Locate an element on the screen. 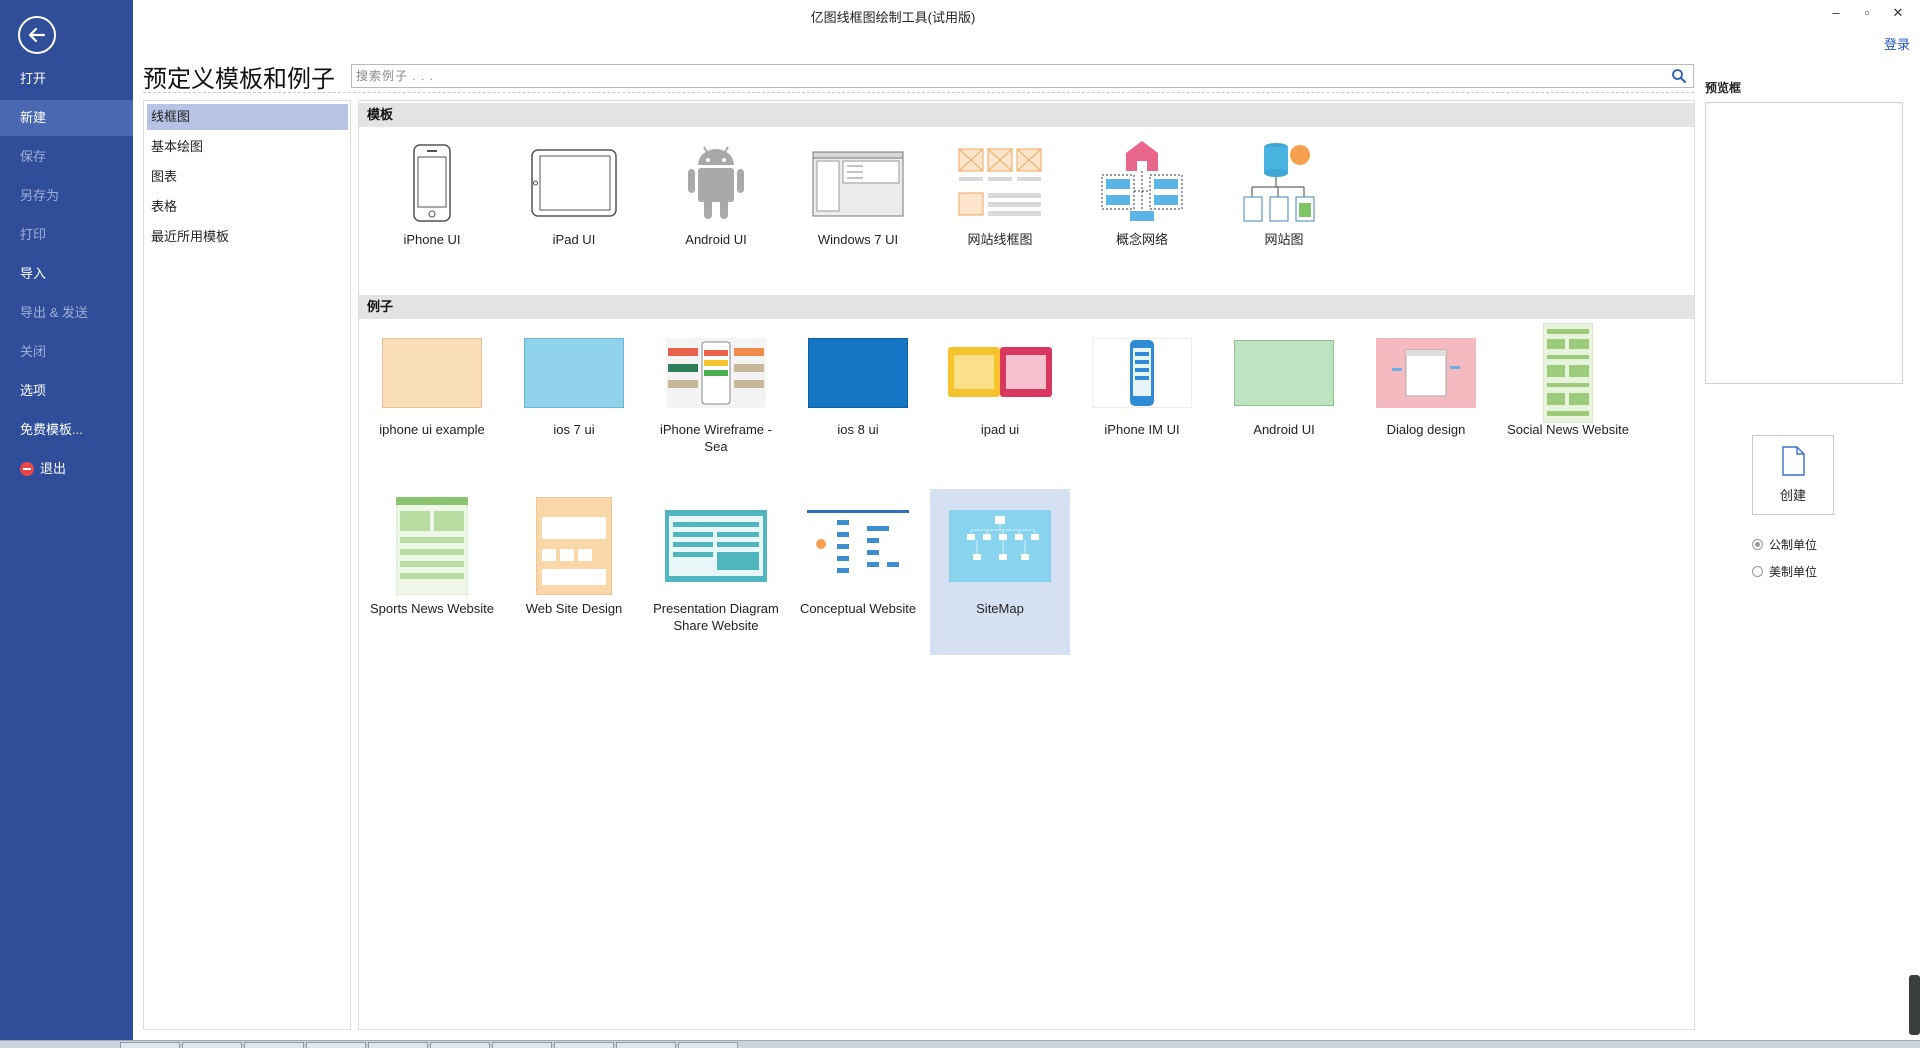 The width and height of the screenshot is (1920, 1048). example-iphone-ui-example: iphone ui example is located at coordinates (432, 383).